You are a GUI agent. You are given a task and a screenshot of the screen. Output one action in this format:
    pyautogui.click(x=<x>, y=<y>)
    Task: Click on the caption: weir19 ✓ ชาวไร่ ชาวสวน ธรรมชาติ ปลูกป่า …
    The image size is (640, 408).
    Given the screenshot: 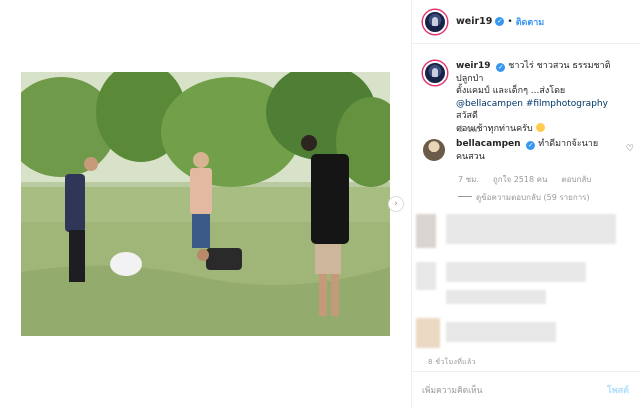 What is the action you would take?
    pyautogui.click(x=528, y=97)
    